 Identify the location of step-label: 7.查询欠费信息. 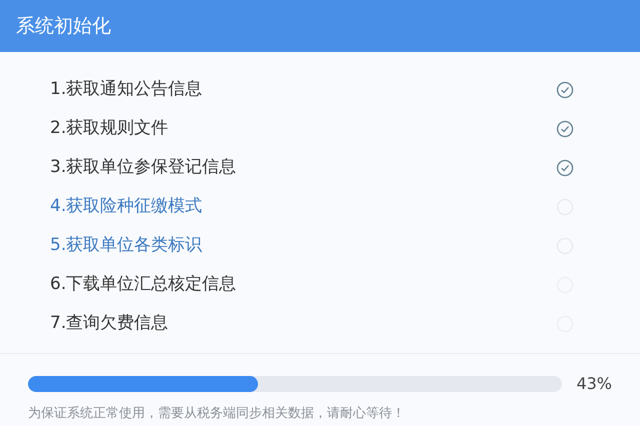
(109, 323).